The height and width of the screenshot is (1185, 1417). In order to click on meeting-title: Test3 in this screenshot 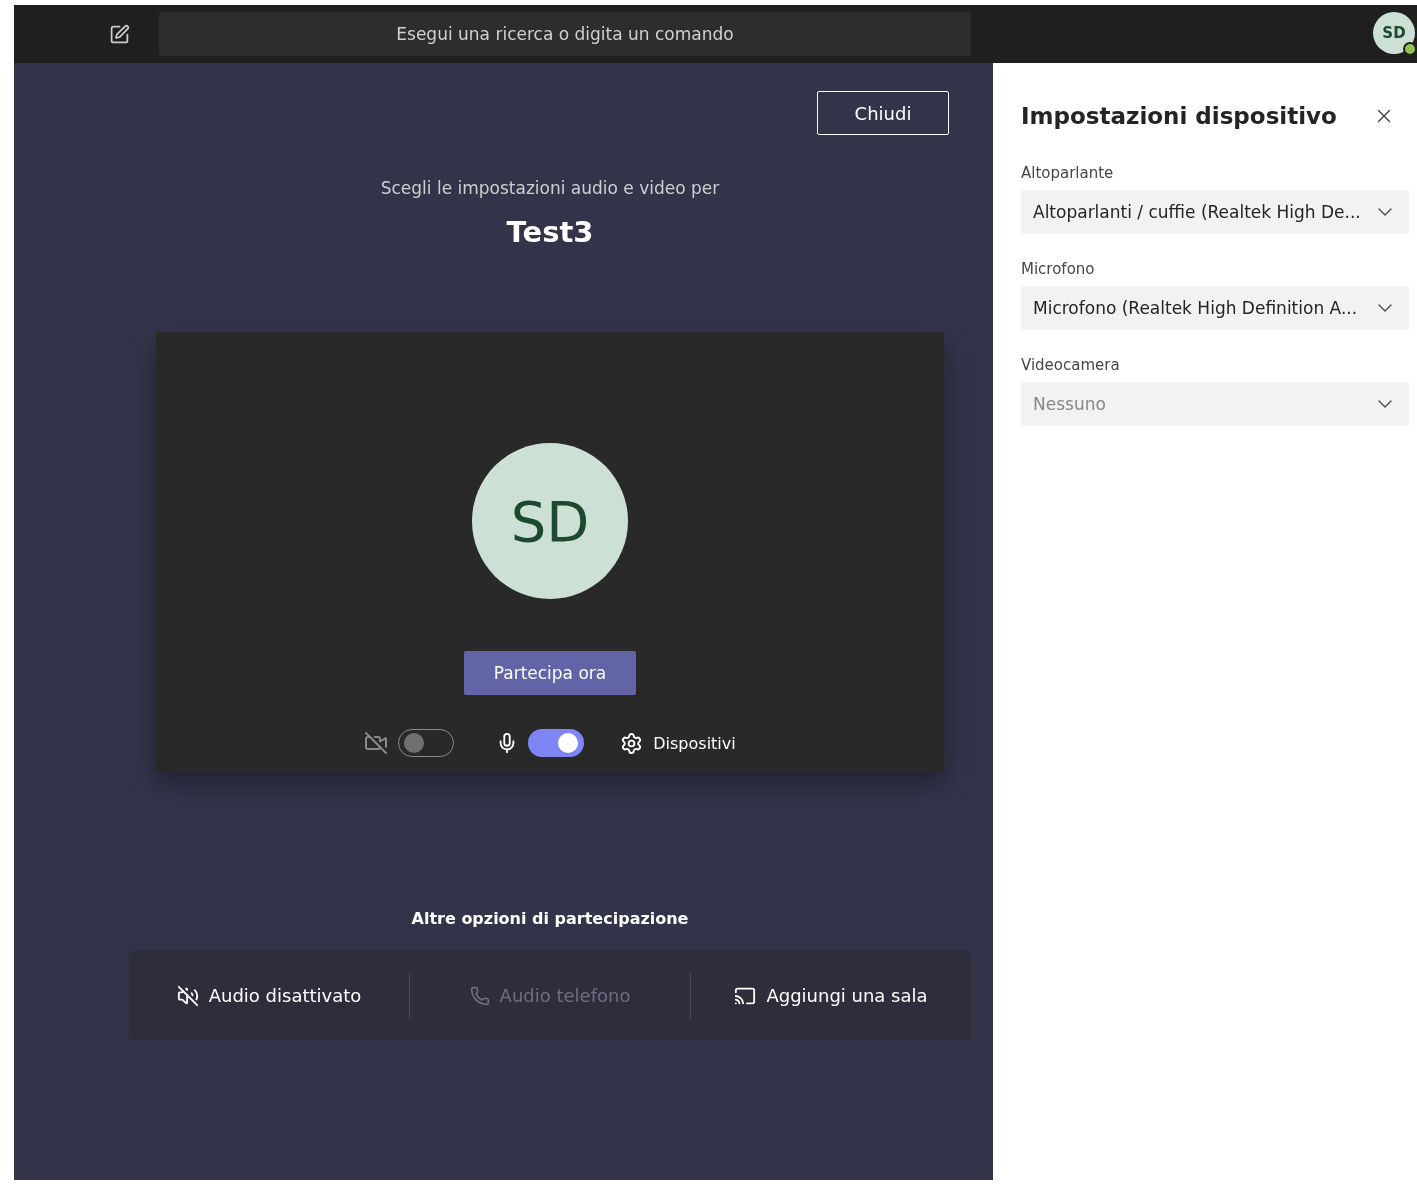, I will do `click(550, 232)`.